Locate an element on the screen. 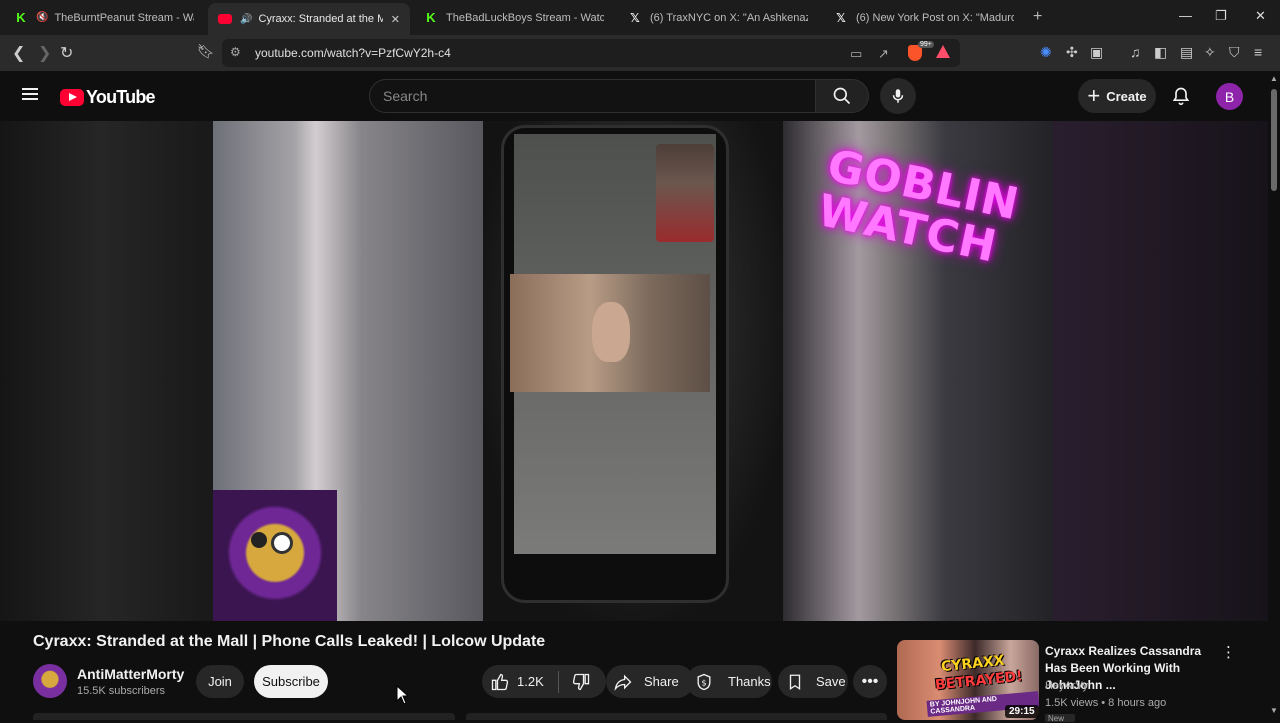 The image size is (1280, 723). thanks-button: $ Thanks is located at coordinates (729, 681).